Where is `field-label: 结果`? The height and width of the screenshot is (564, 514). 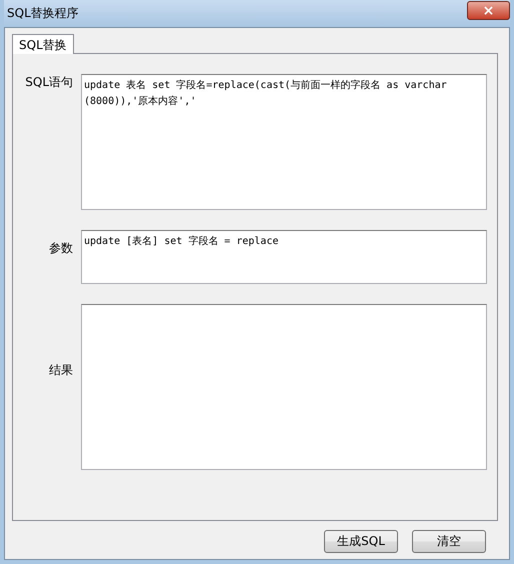
field-label: 结果 is located at coordinates (61, 370).